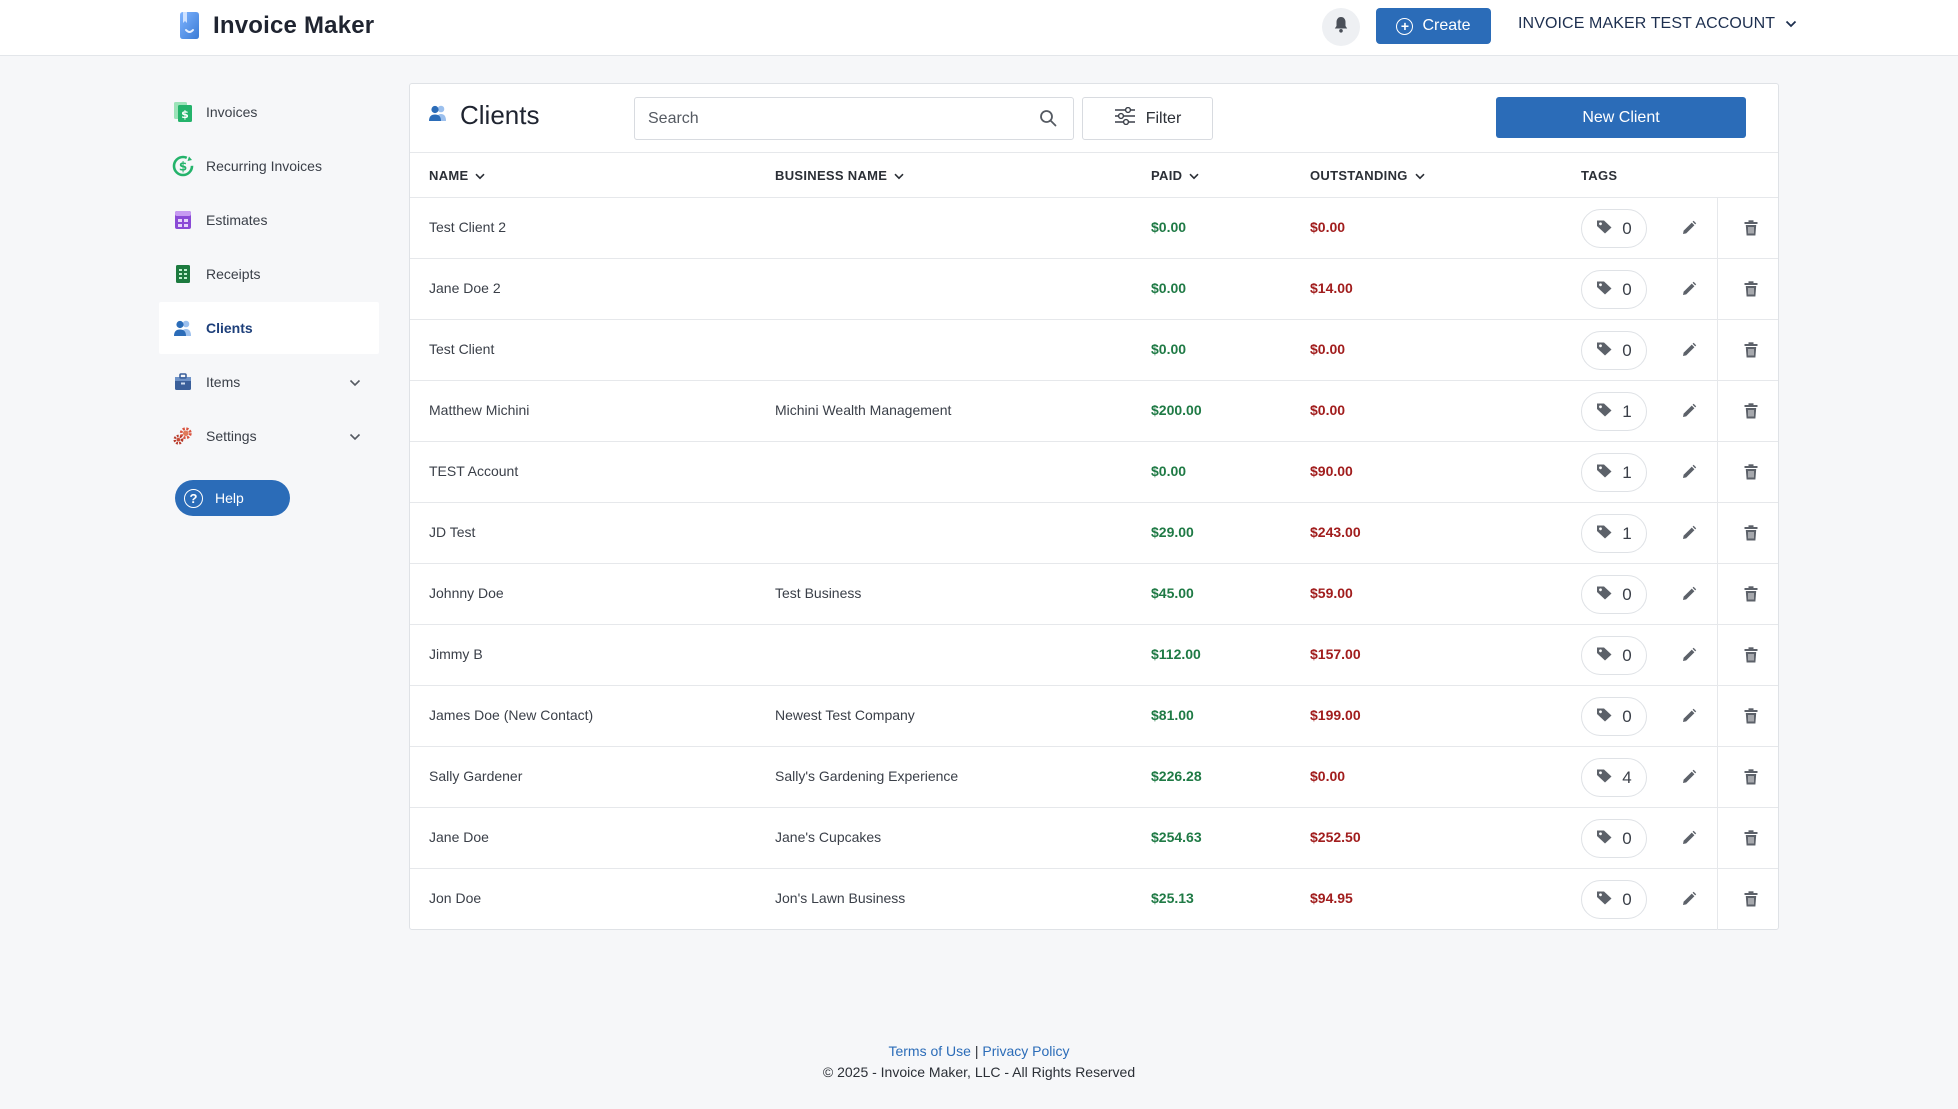 Image resolution: width=1958 pixels, height=1109 pixels. What do you see at coordinates (457, 175) in the screenshot?
I see `column-header-name: NAME` at bounding box center [457, 175].